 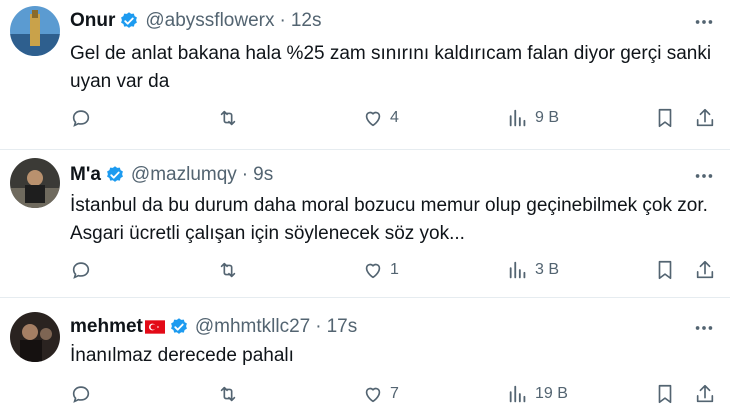 I want to click on view-count: 9 B, so click(x=547, y=117).